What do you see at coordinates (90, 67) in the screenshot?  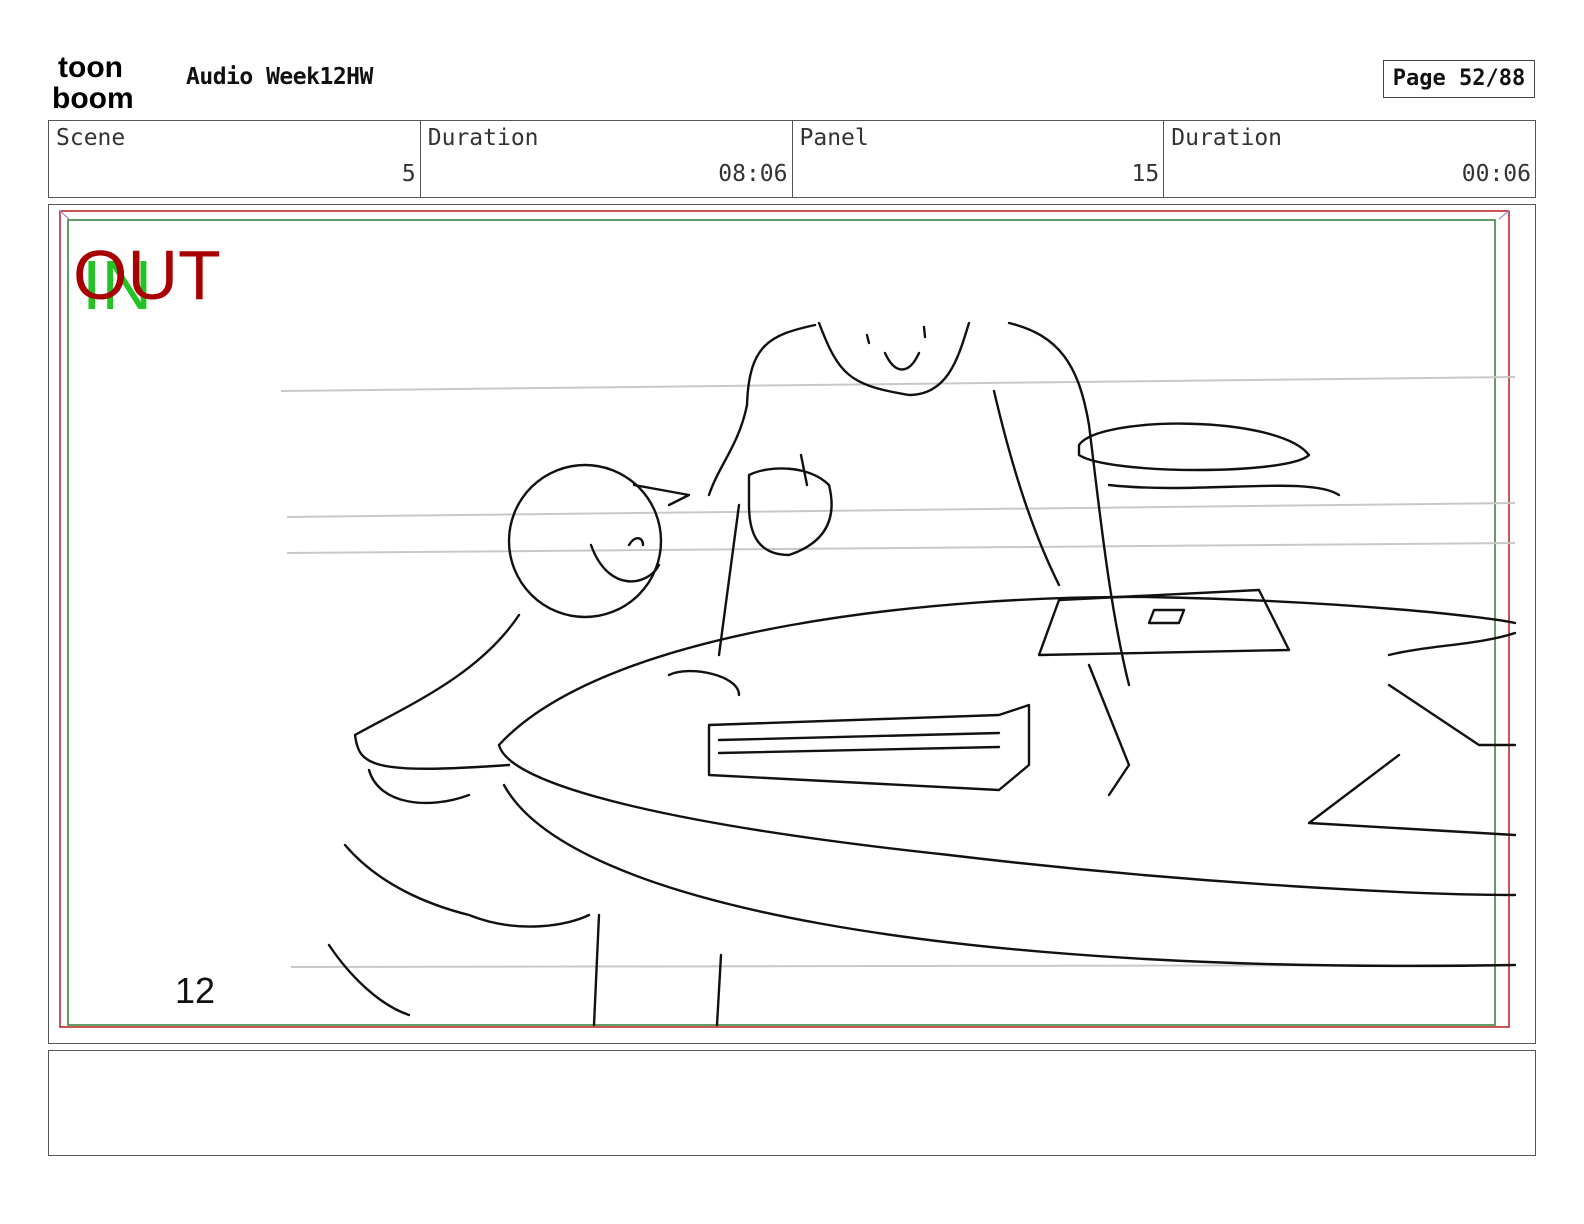 I see `logo-text-top: toon` at bounding box center [90, 67].